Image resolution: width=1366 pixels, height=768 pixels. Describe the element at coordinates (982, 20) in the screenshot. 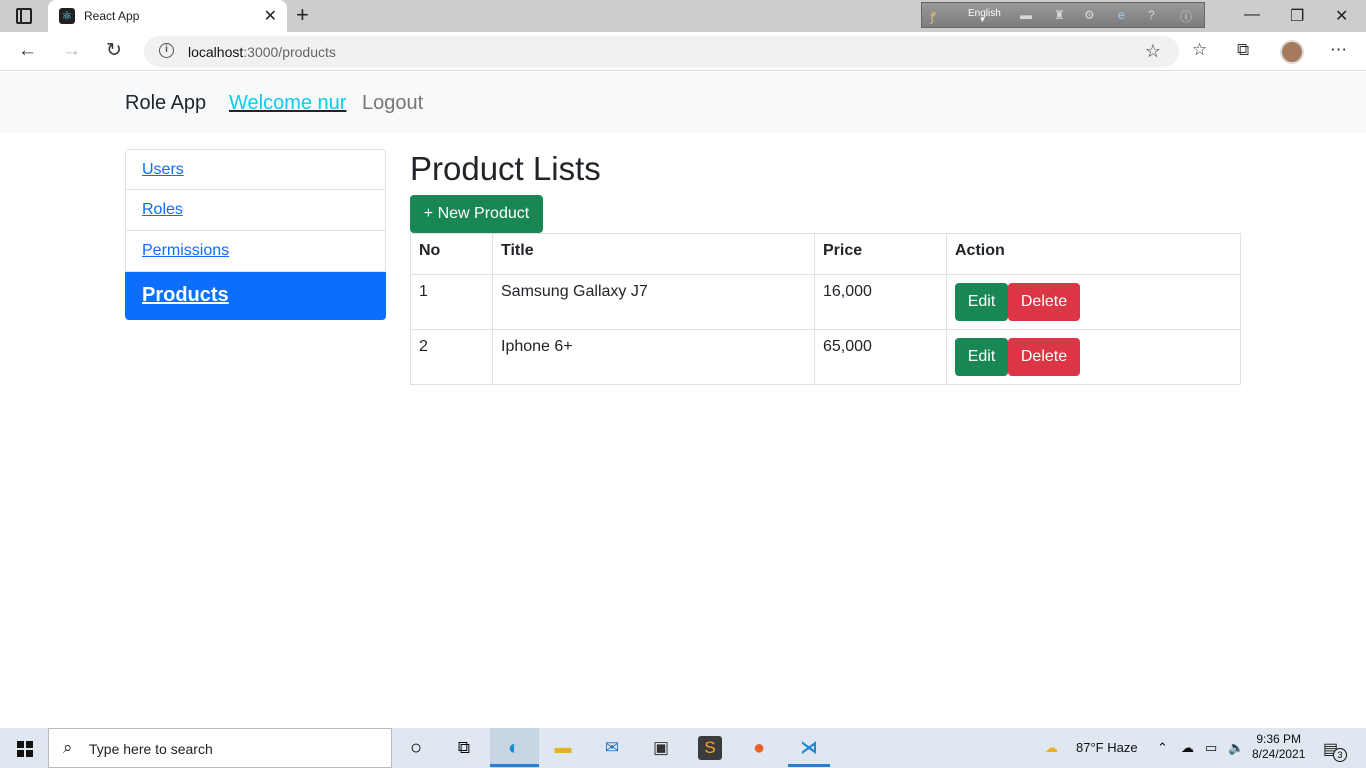

I see `chevron-down-icon: ▼` at that location.